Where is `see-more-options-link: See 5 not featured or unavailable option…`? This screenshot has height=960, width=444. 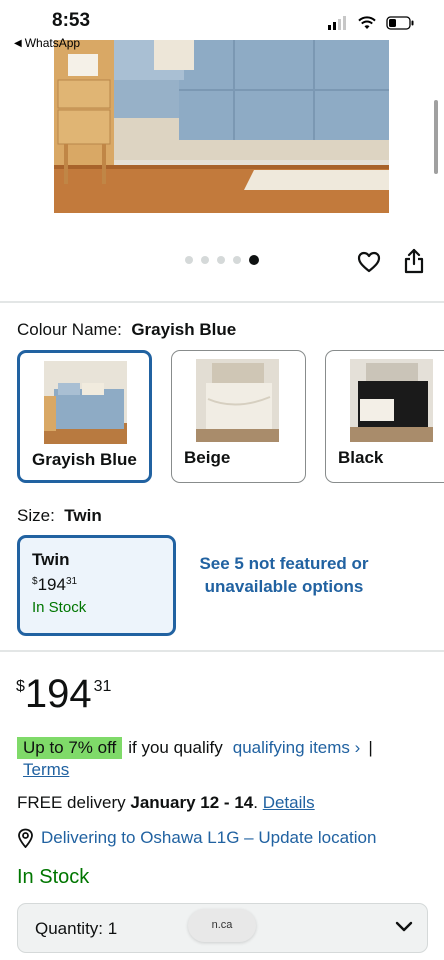
see-more-options-link: See 5 not featured or unavailable option… is located at coordinates (284, 575).